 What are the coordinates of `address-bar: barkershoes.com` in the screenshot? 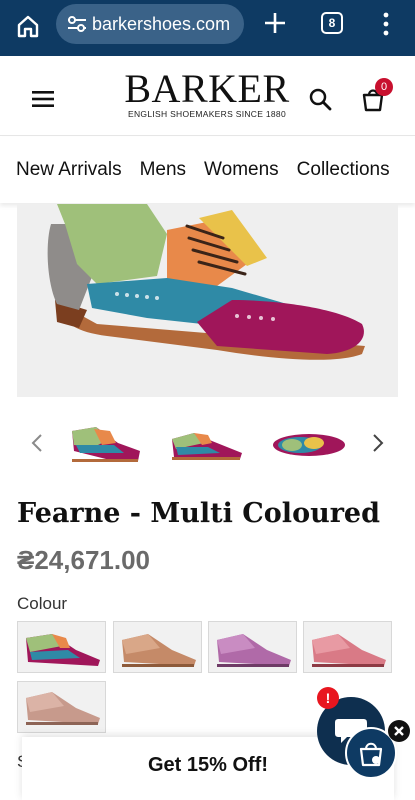 It's located at (150, 24).